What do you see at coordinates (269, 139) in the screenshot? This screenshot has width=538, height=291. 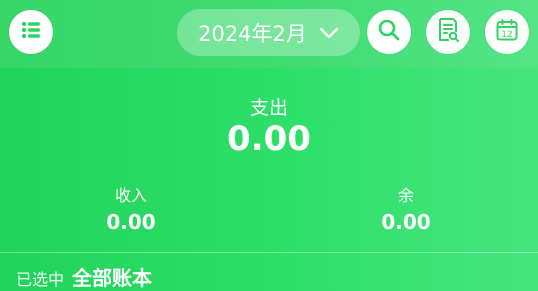 I see `expense-value: 0.00` at bounding box center [269, 139].